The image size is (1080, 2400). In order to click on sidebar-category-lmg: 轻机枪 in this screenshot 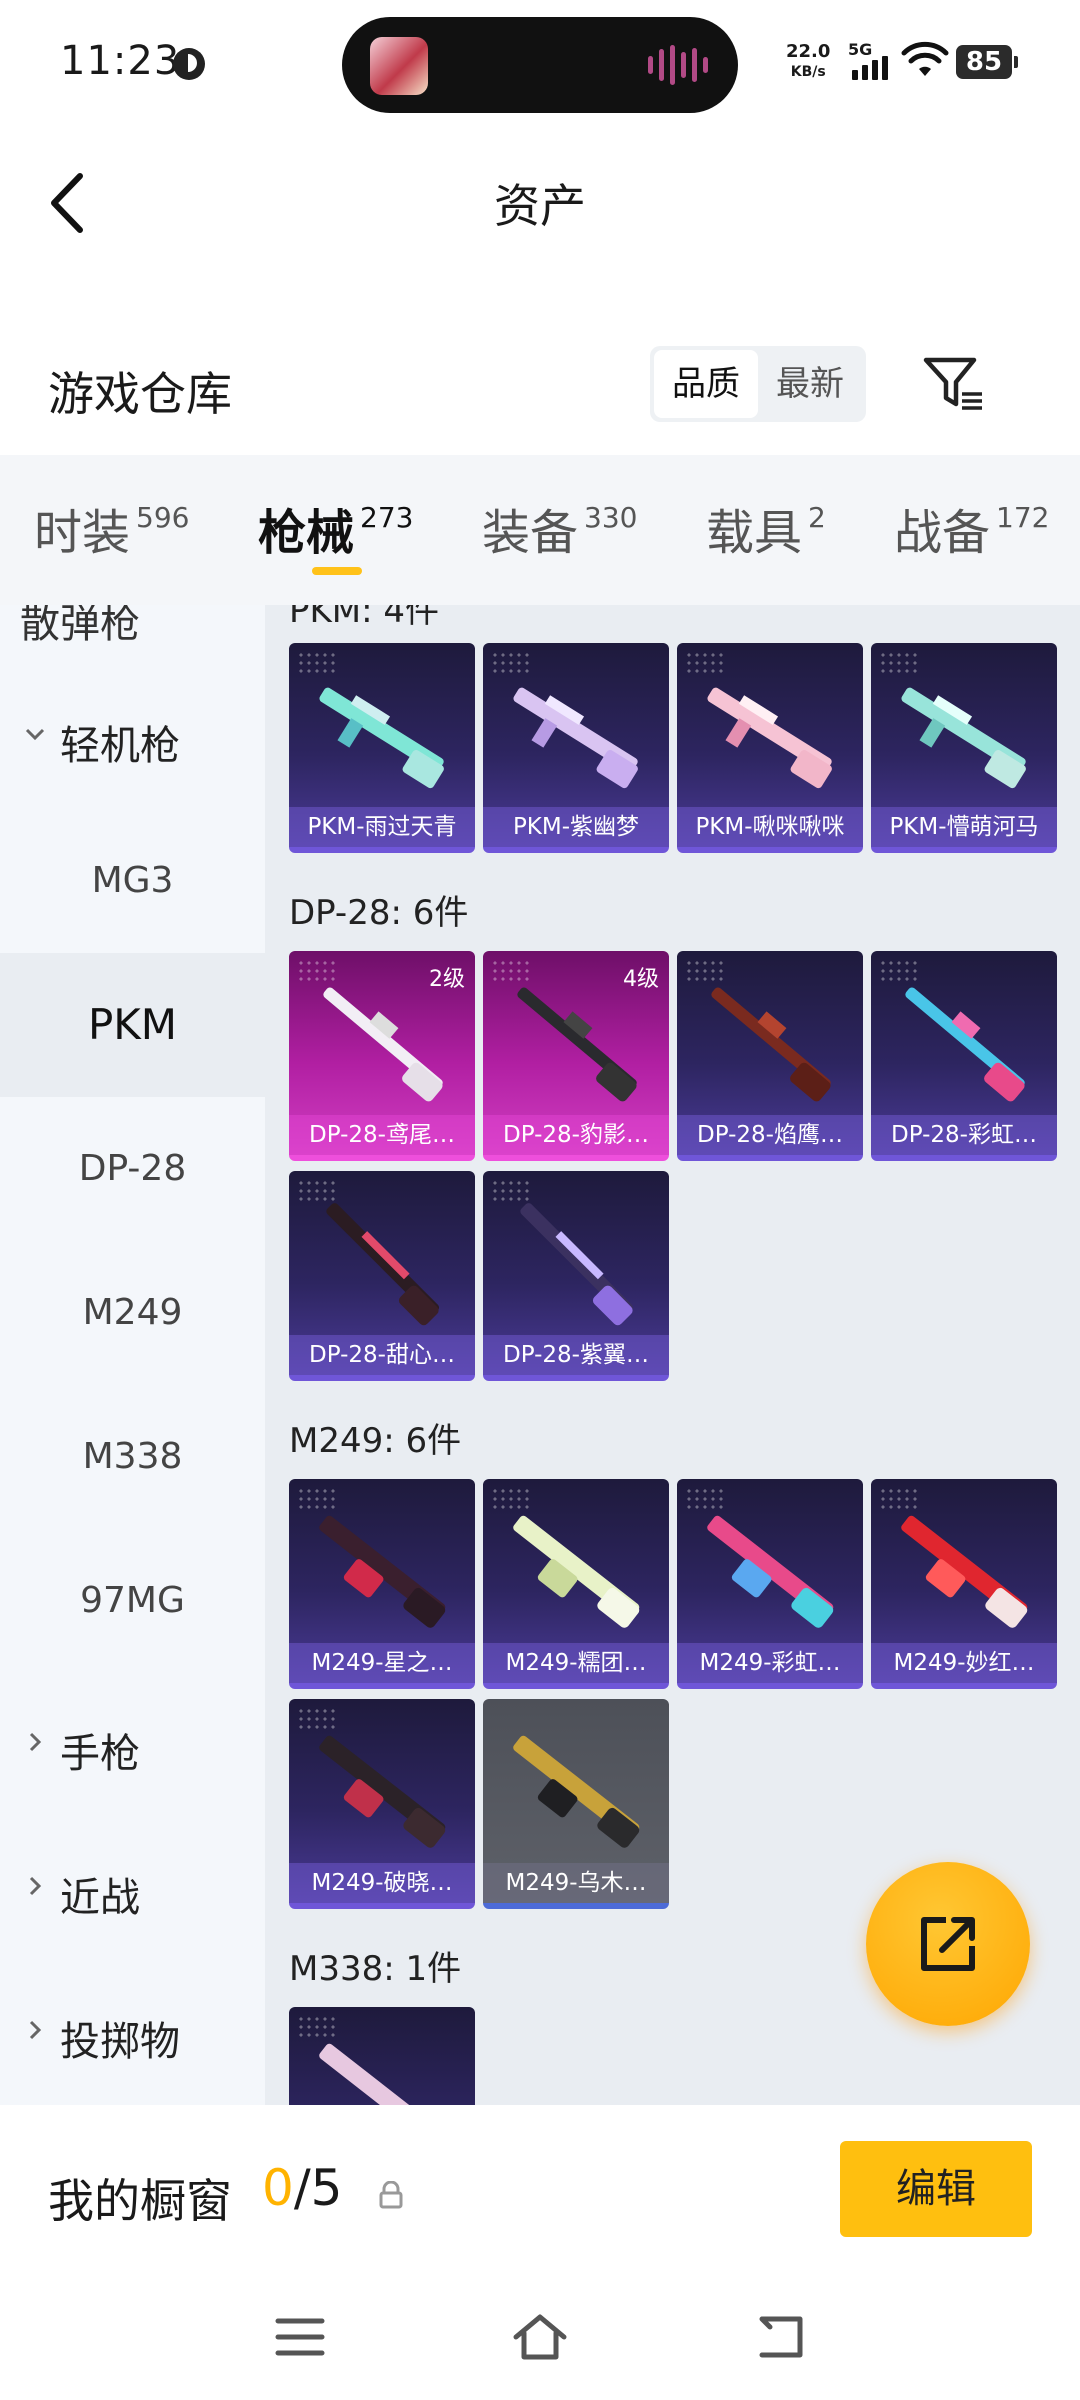, I will do `click(132, 737)`.